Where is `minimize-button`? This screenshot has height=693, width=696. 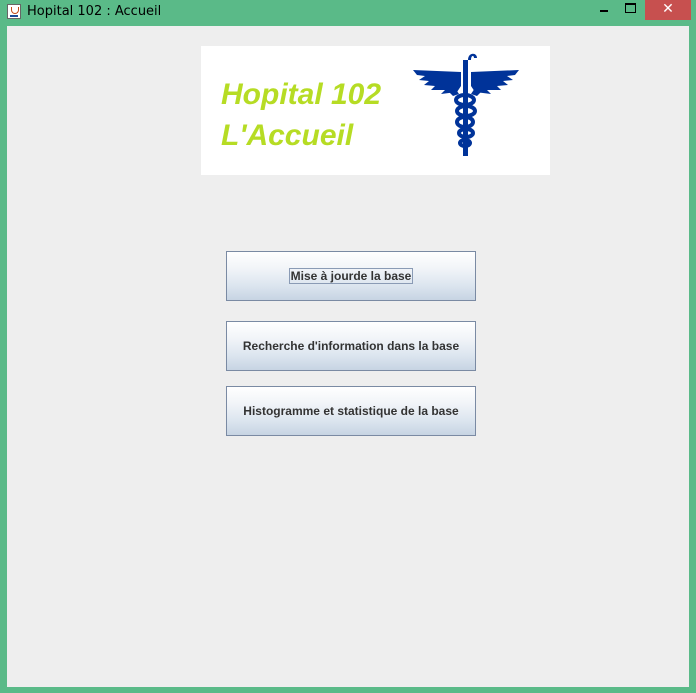 minimize-button is located at coordinates (604, 10).